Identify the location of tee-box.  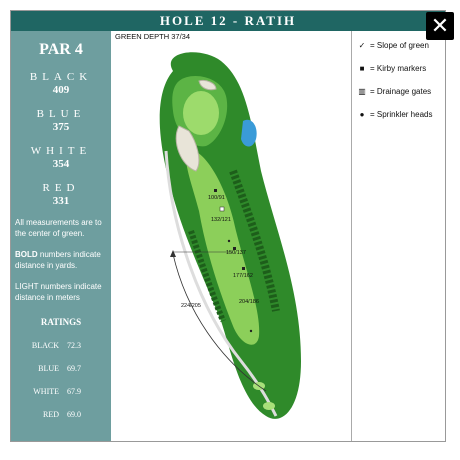
(269, 406).